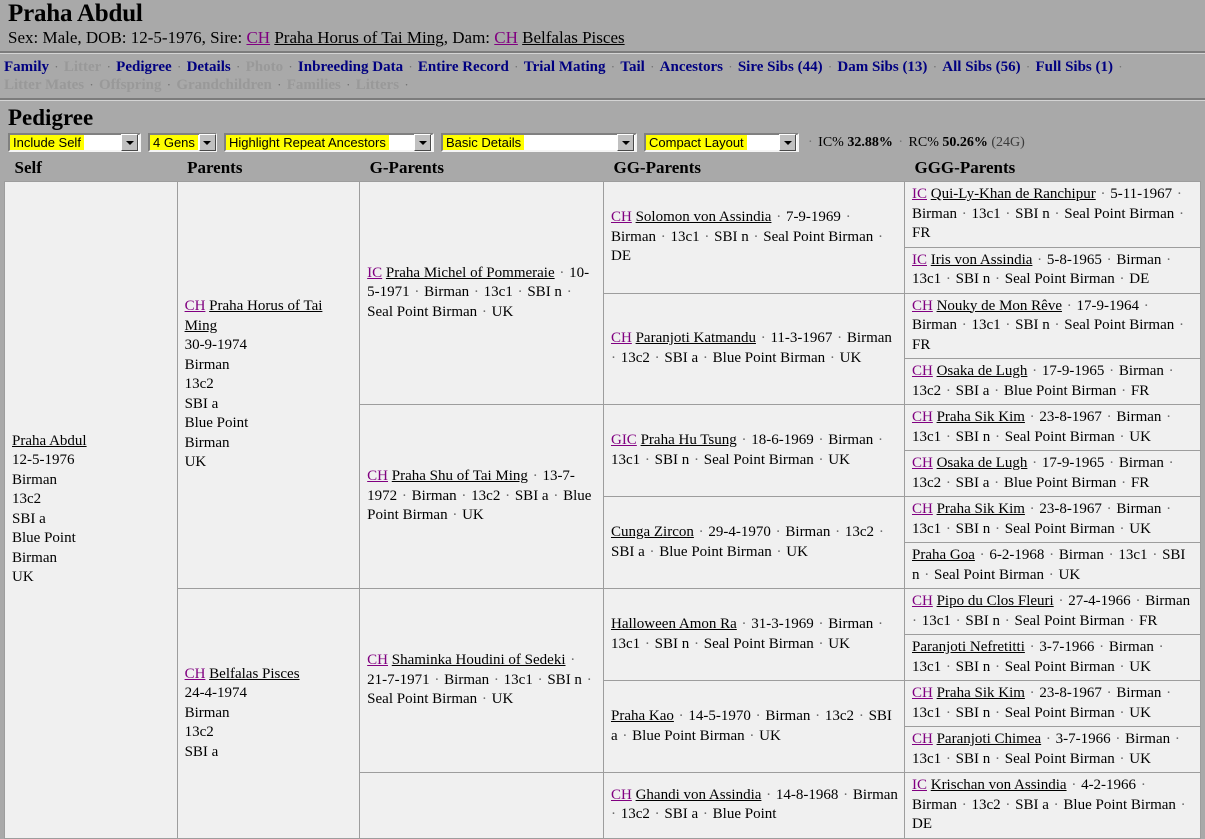 This screenshot has width=1205, height=839. I want to click on ancestor-name-link: Halloween Amon Ra, so click(674, 624).